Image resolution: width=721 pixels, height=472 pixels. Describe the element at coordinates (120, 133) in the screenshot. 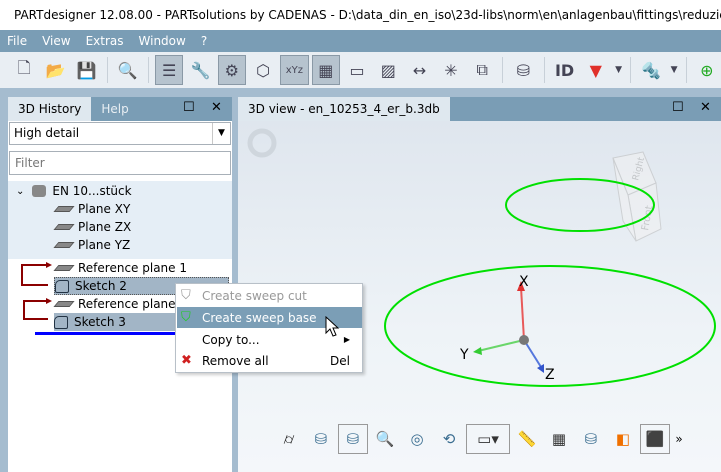

I see `detail-select: High detail ▼` at that location.